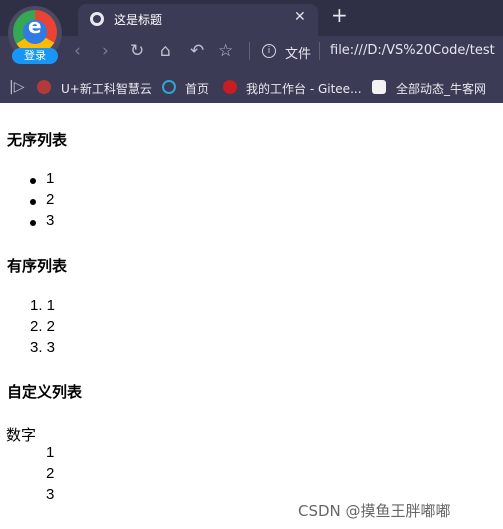  Describe the element at coordinates (165, 51) in the screenshot. I see `home-icon: ⌂` at that location.